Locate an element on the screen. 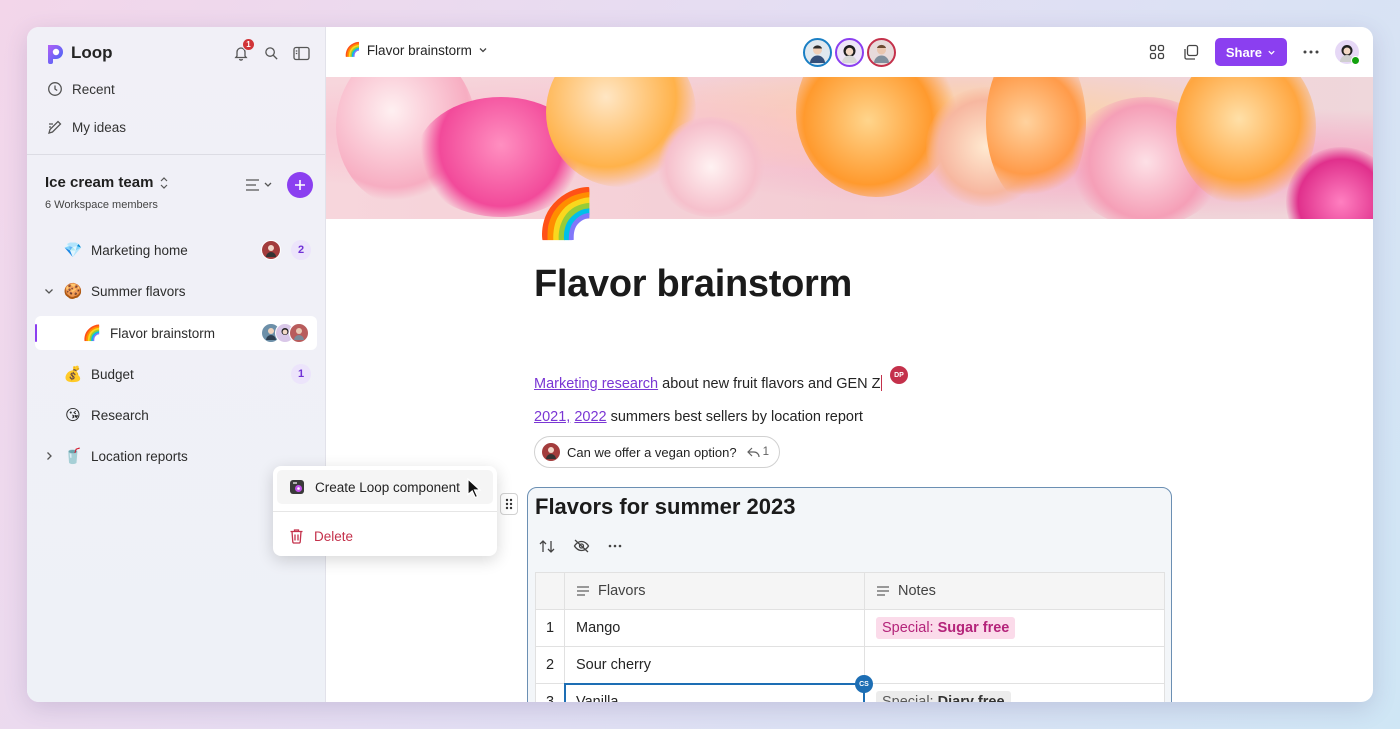 This screenshot has height=729, width=1400. sidebar-item-flavor-brainstorm: 🌈 Flavor brainstorm is located at coordinates (176, 333).